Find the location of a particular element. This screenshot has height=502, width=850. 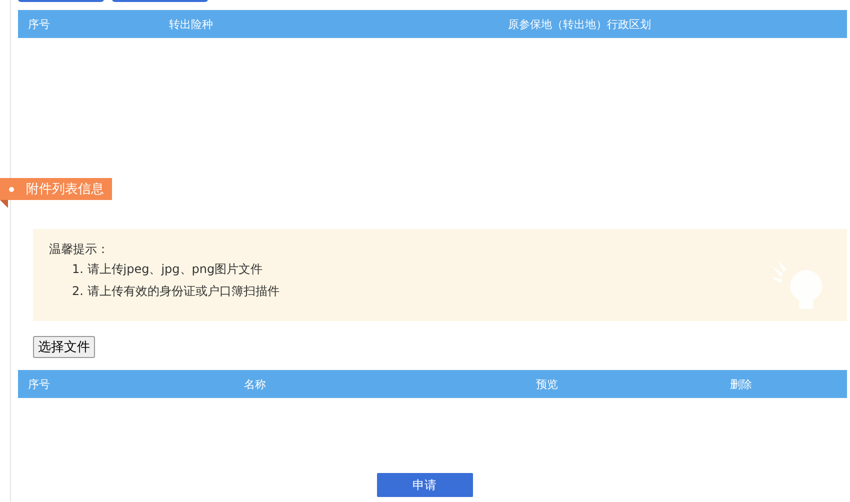

submit-button: 申请 is located at coordinates (424, 485).